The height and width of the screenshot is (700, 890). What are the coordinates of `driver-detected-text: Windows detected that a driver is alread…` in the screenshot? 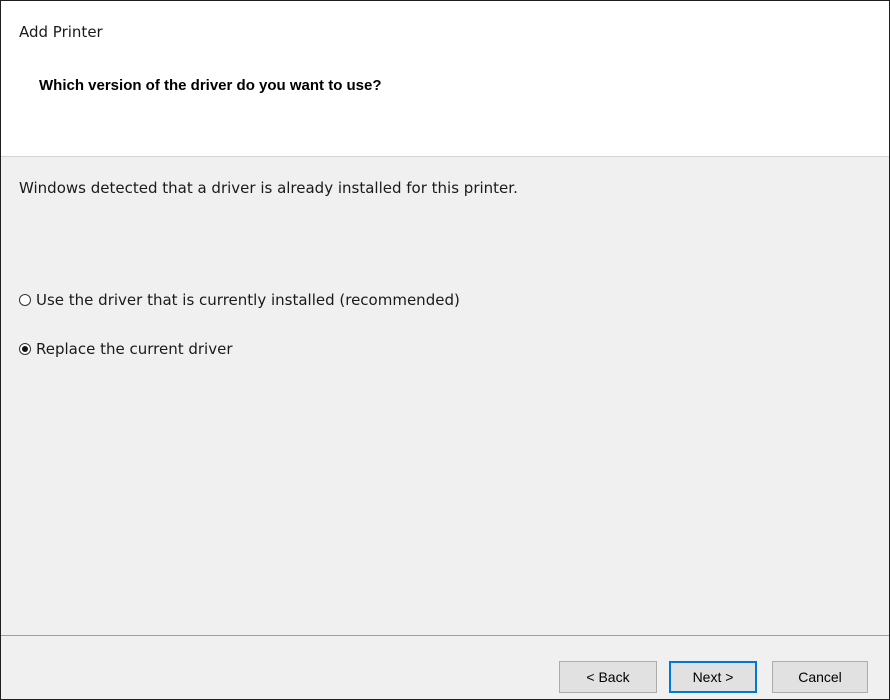 It's located at (268, 188).